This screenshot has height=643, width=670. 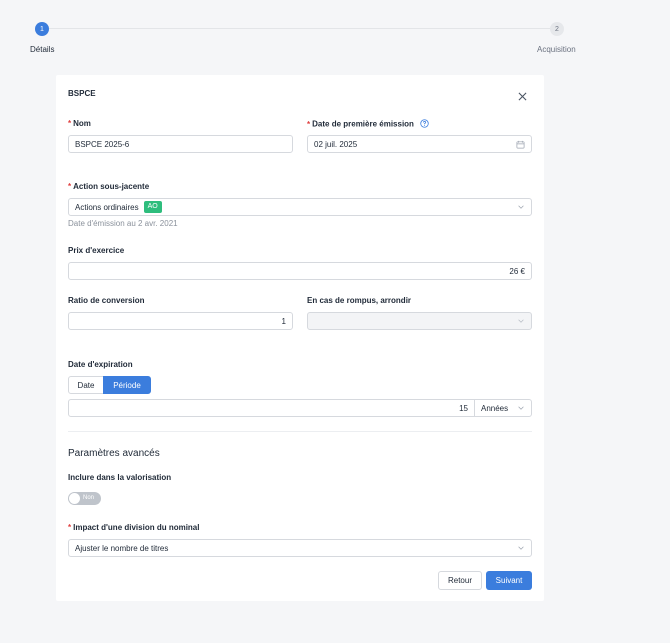 What do you see at coordinates (123, 223) in the screenshot?
I see `underlying-share-hint: Date d'émission au 2 avr. 2021` at bounding box center [123, 223].